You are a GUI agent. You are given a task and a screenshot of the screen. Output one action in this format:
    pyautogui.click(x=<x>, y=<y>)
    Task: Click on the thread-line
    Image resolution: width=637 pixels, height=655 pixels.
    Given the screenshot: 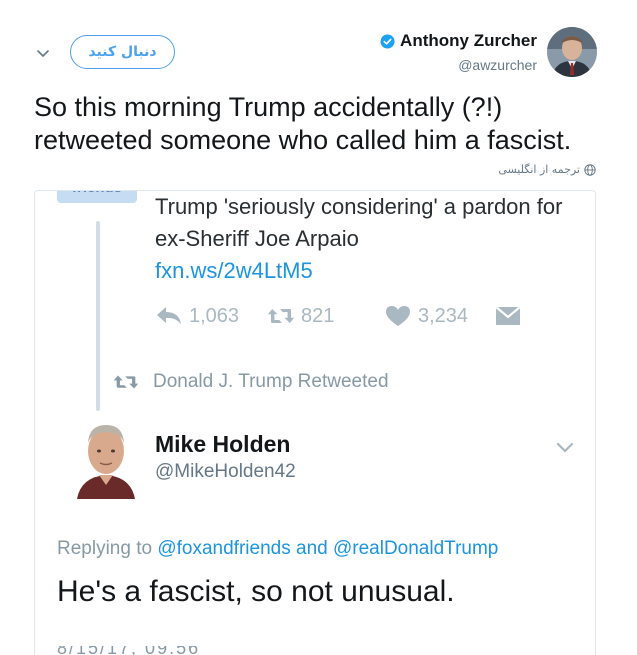 What is the action you would take?
    pyautogui.click(x=98, y=316)
    